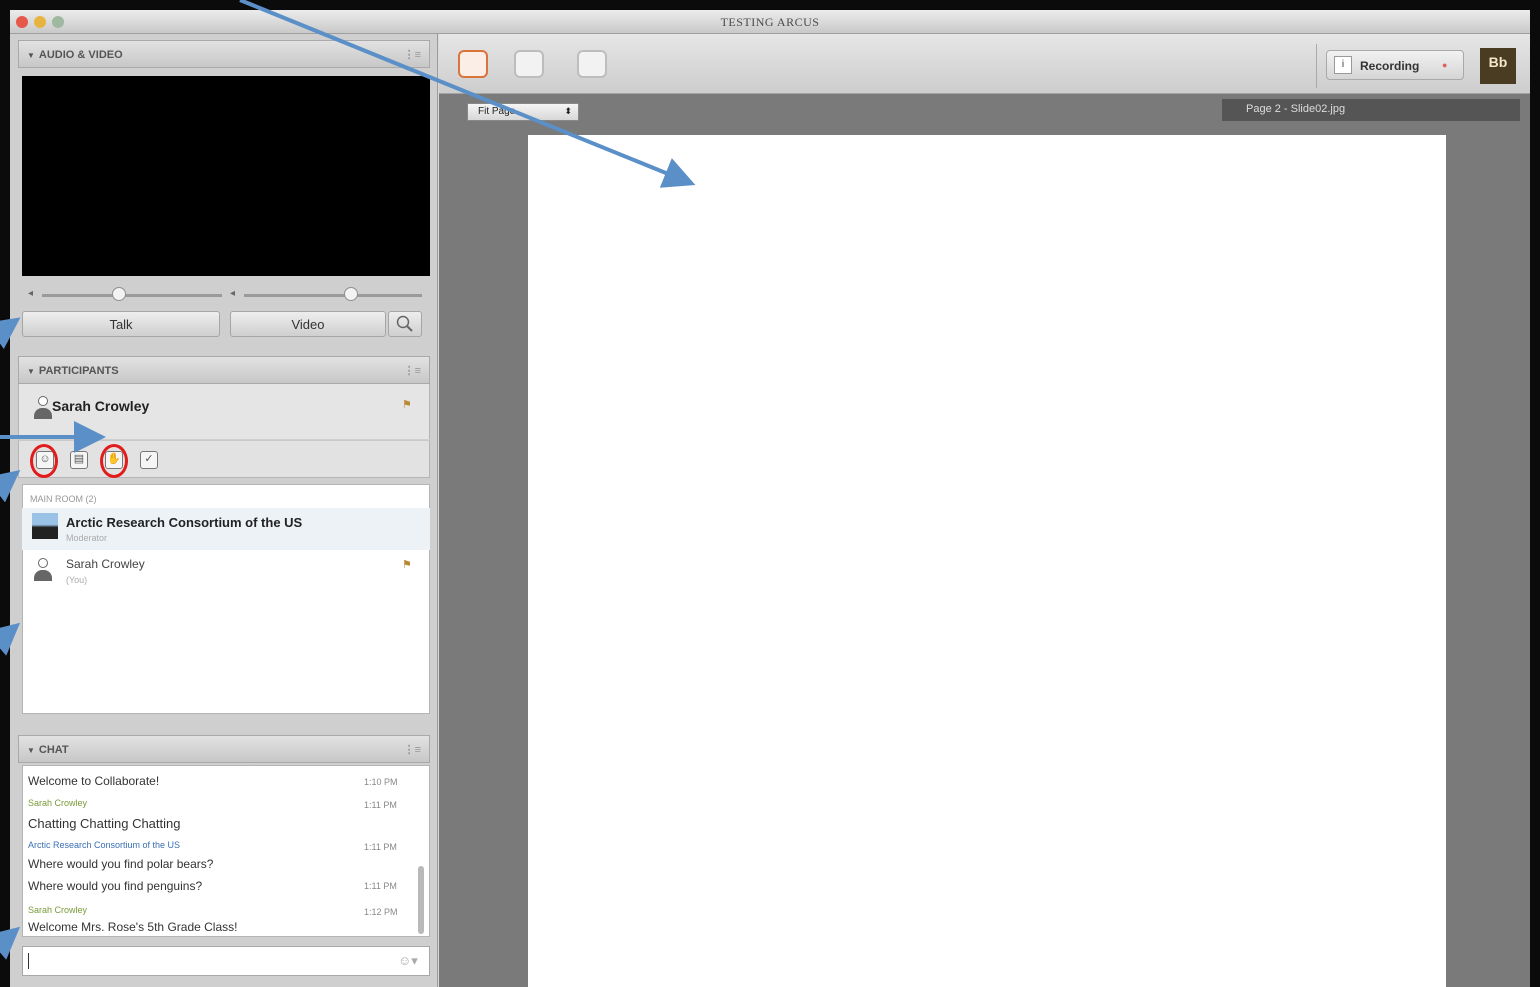 This screenshot has height=987, width=1540. What do you see at coordinates (333, 295) in the screenshot?
I see `mic-volume-slider` at bounding box center [333, 295].